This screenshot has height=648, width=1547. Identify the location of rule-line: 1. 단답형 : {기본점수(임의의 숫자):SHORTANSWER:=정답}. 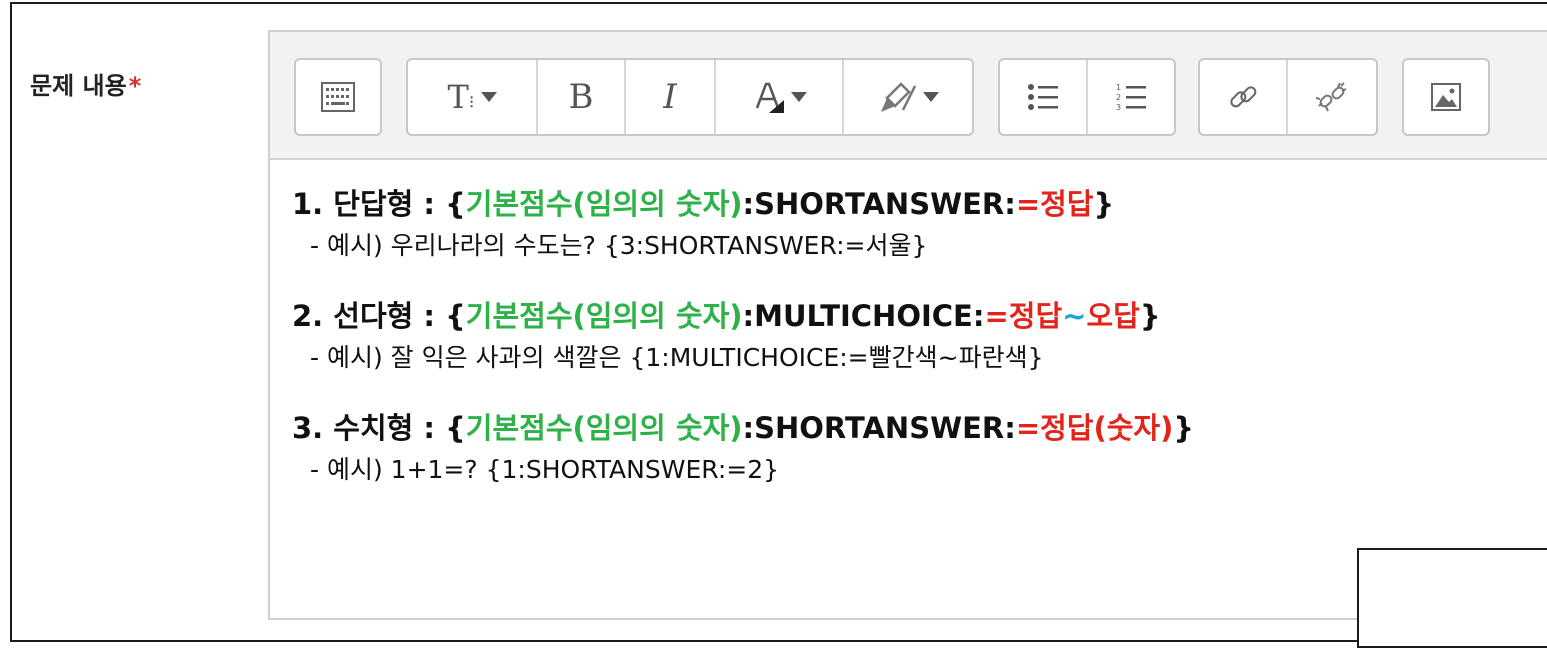
(743, 204).